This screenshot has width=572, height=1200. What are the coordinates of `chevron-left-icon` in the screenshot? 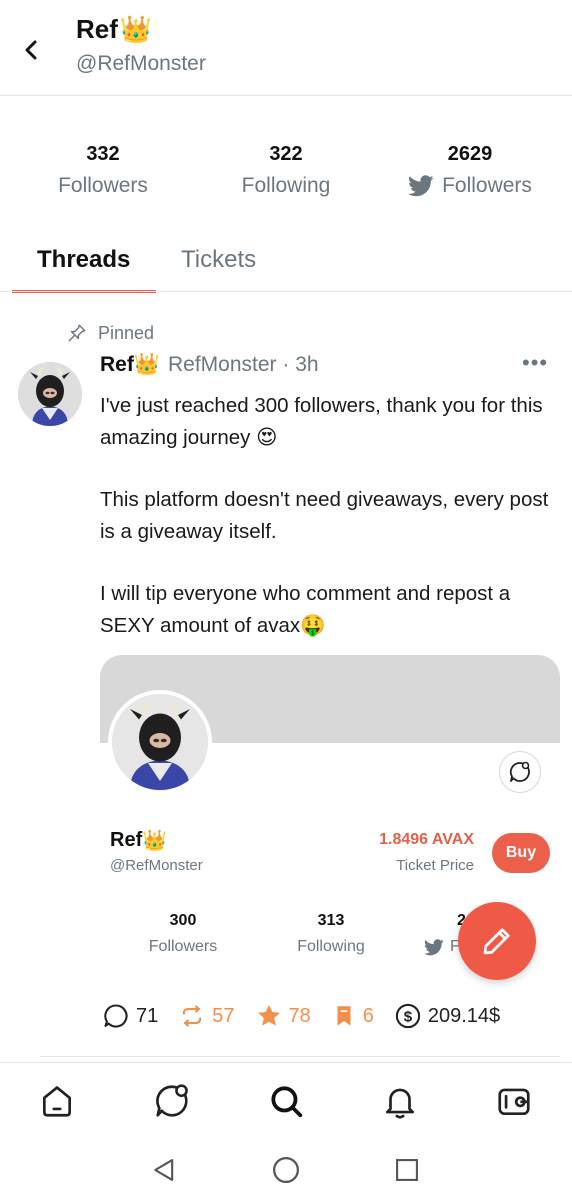 It's located at (31, 50).